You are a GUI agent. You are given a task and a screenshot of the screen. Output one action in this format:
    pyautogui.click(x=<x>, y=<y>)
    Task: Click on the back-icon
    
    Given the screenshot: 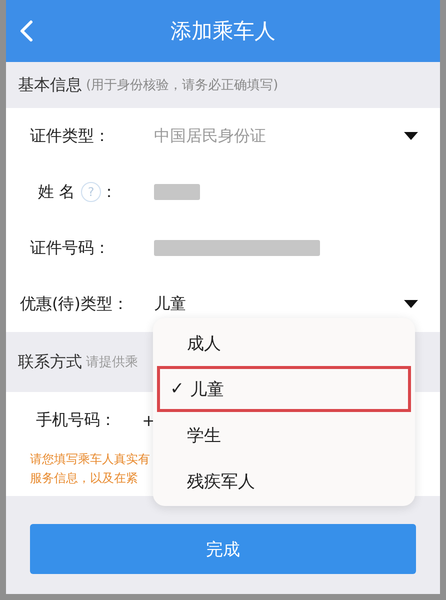 What is the action you would take?
    pyautogui.click(x=26, y=31)
    